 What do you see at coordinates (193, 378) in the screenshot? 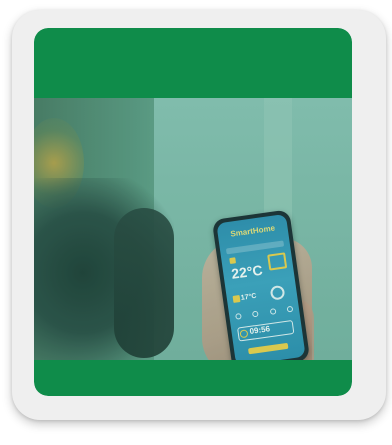
I see `frame-bottom-band` at bounding box center [193, 378].